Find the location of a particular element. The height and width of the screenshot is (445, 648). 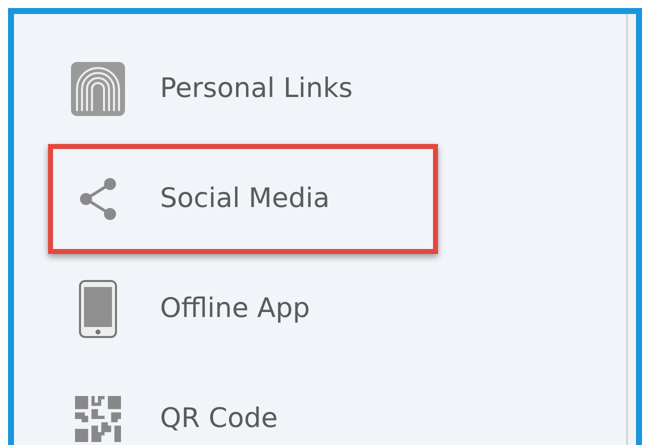

qr-code-icon is located at coordinates (98, 419).